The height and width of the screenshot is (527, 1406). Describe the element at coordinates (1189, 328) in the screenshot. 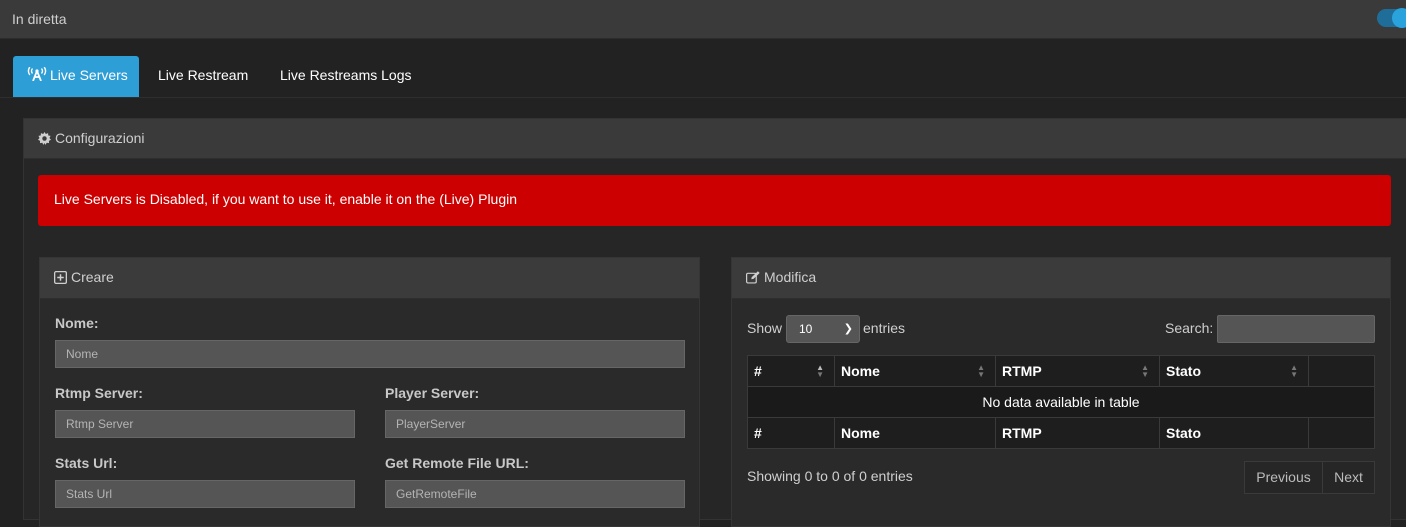

I see `search-label: Search:` at that location.